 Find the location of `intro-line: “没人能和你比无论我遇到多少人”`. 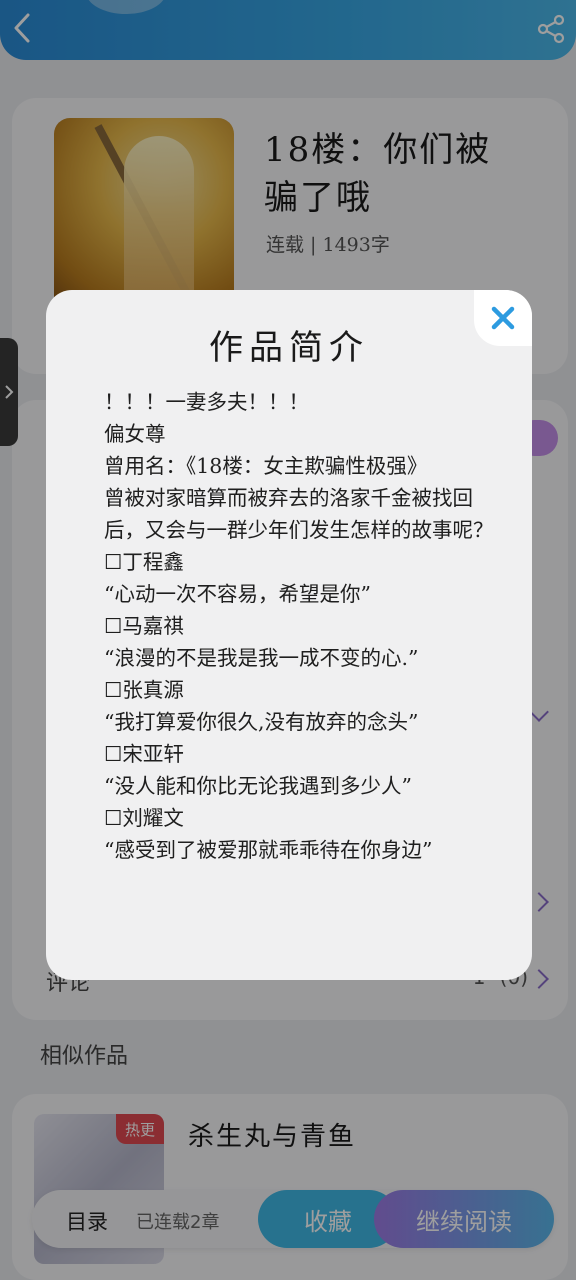

intro-line: “没人能和你比无论我遇到多少人” is located at coordinates (258, 786).